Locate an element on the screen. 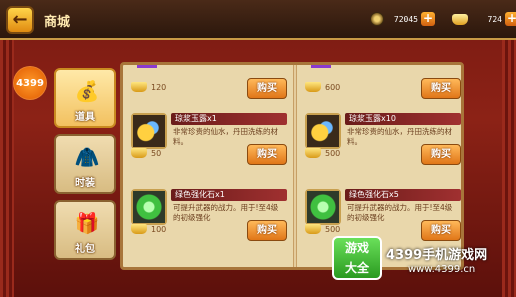  shop-item-card: 绿色强化石x1 可提升武器的战力。用于!至4级的初级强化 100 购买 is located at coordinates (208, 214).